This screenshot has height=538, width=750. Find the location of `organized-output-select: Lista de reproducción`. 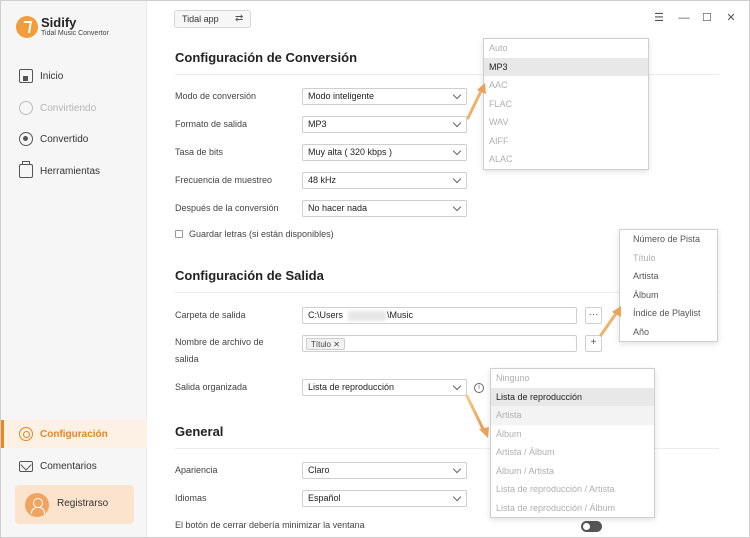

organized-output-select: Lista de reproducción is located at coordinates (384, 387).